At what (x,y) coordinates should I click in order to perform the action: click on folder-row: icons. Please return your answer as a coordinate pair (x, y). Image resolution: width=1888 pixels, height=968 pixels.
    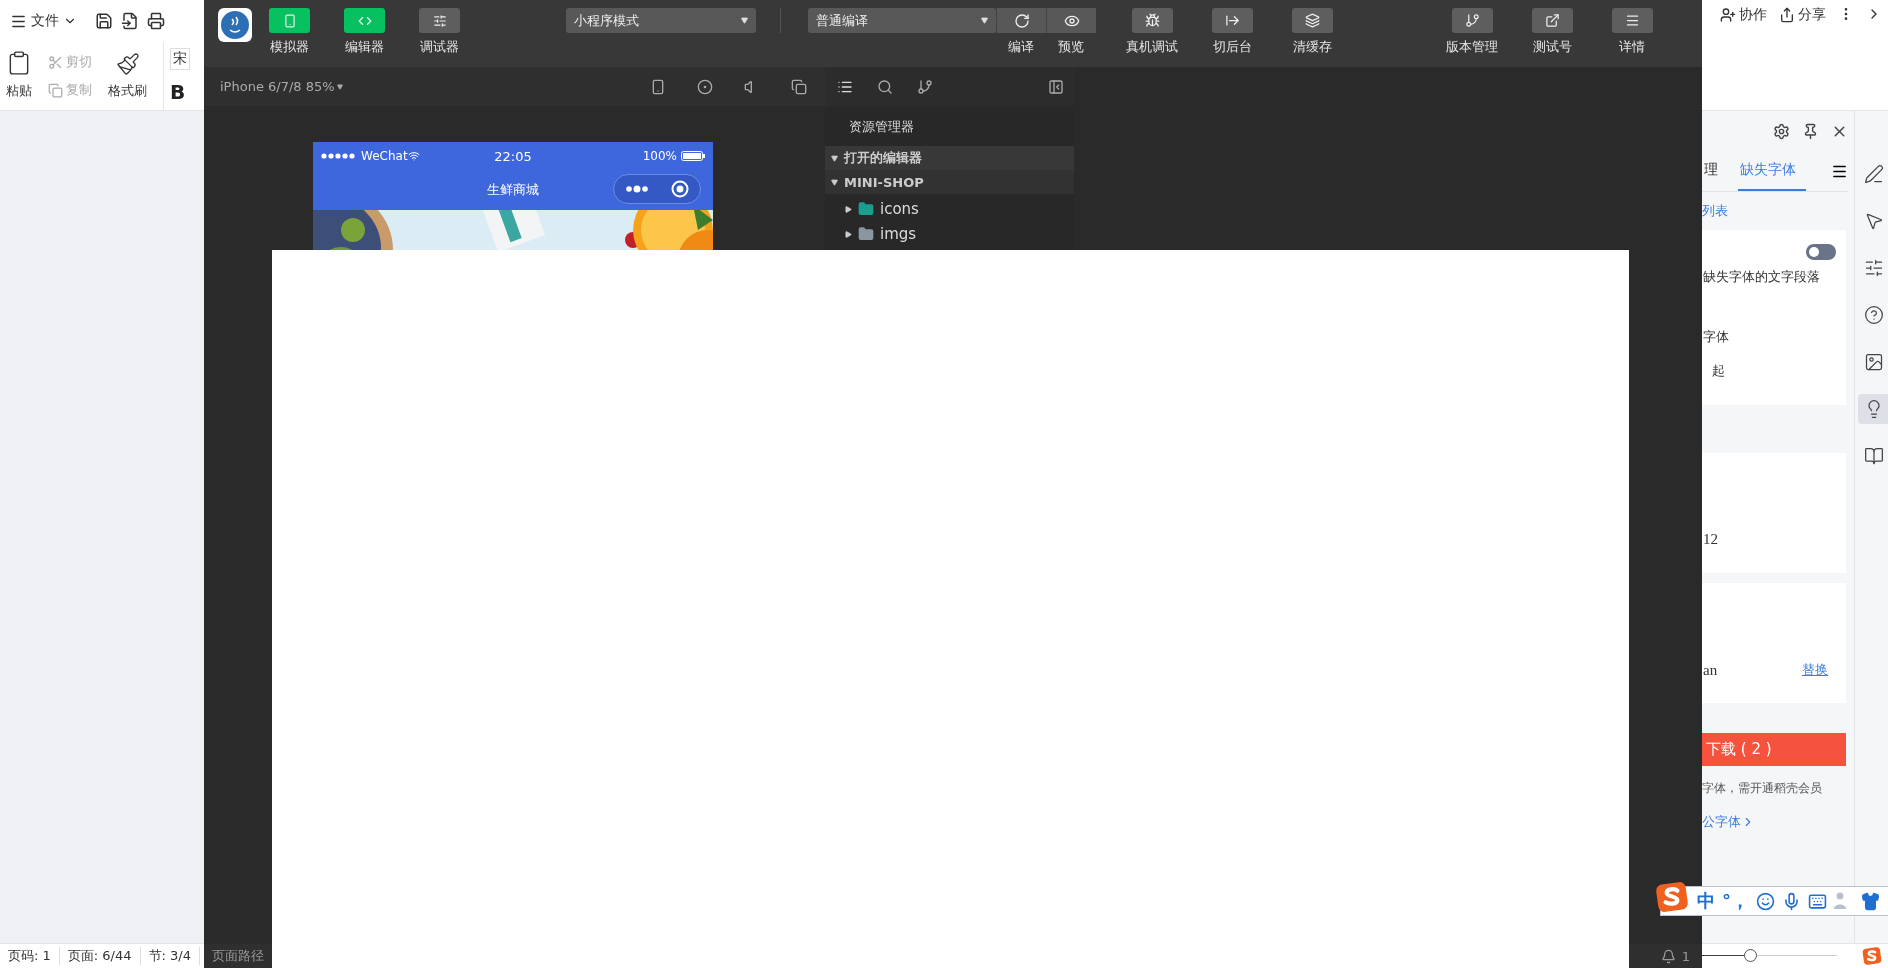
    Looking at the image, I should click on (949, 209).